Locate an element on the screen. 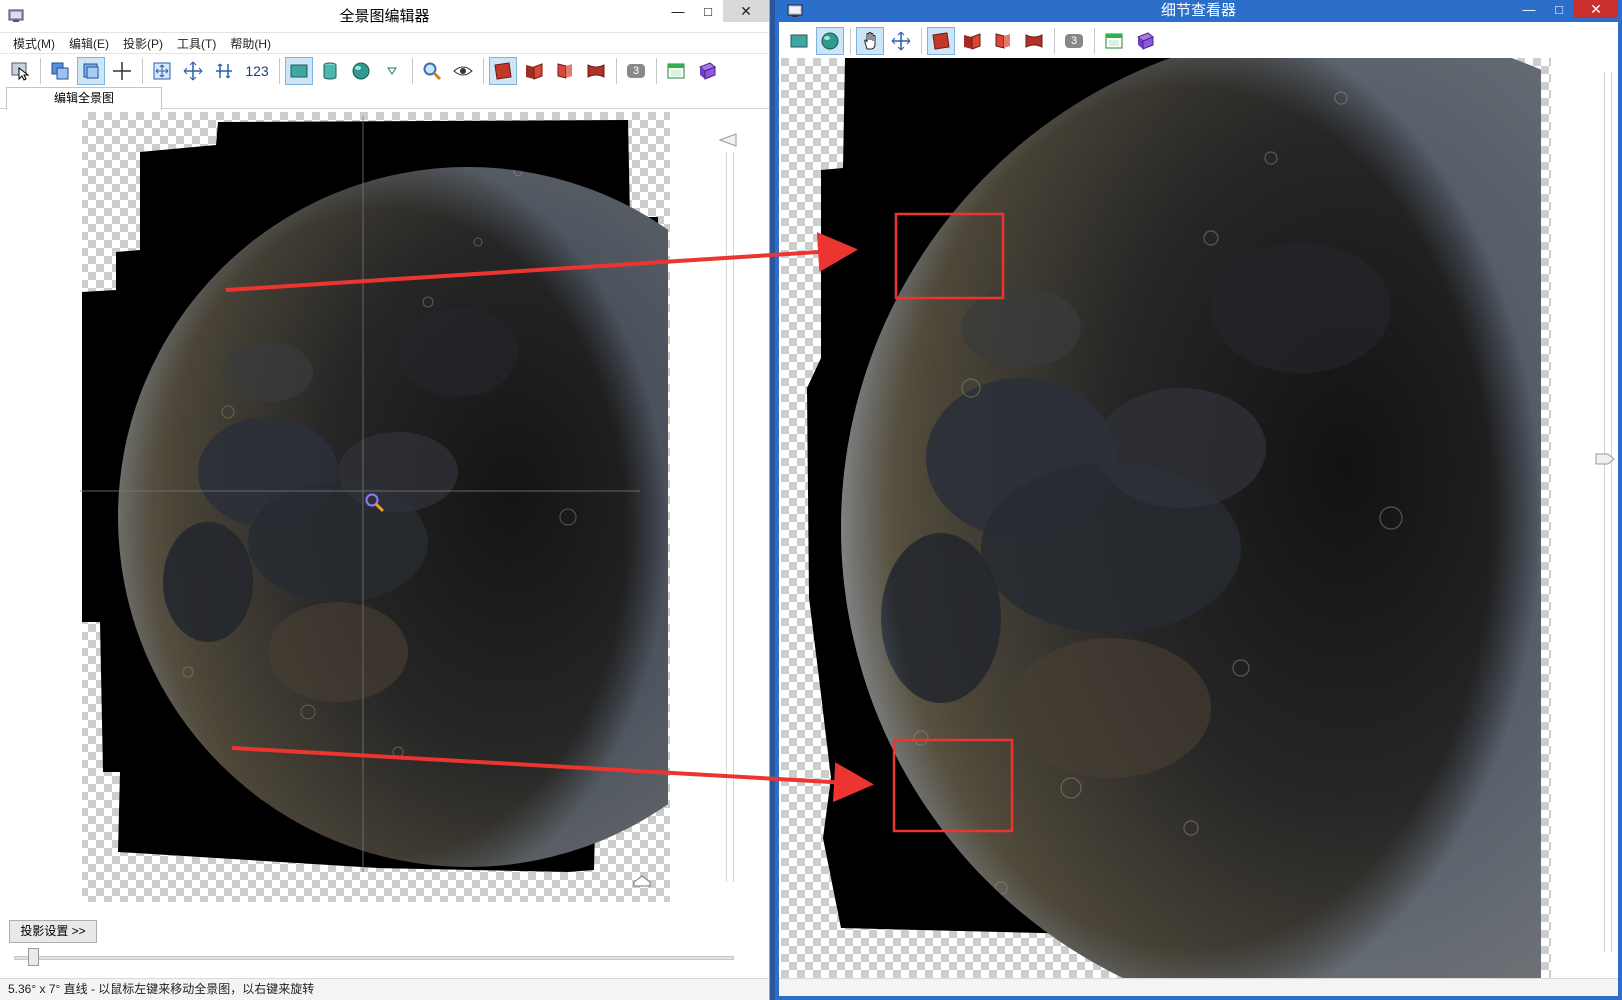 Image resolution: width=1622 pixels, height=1000 pixels. zoom-button is located at coordinates (432, 71).